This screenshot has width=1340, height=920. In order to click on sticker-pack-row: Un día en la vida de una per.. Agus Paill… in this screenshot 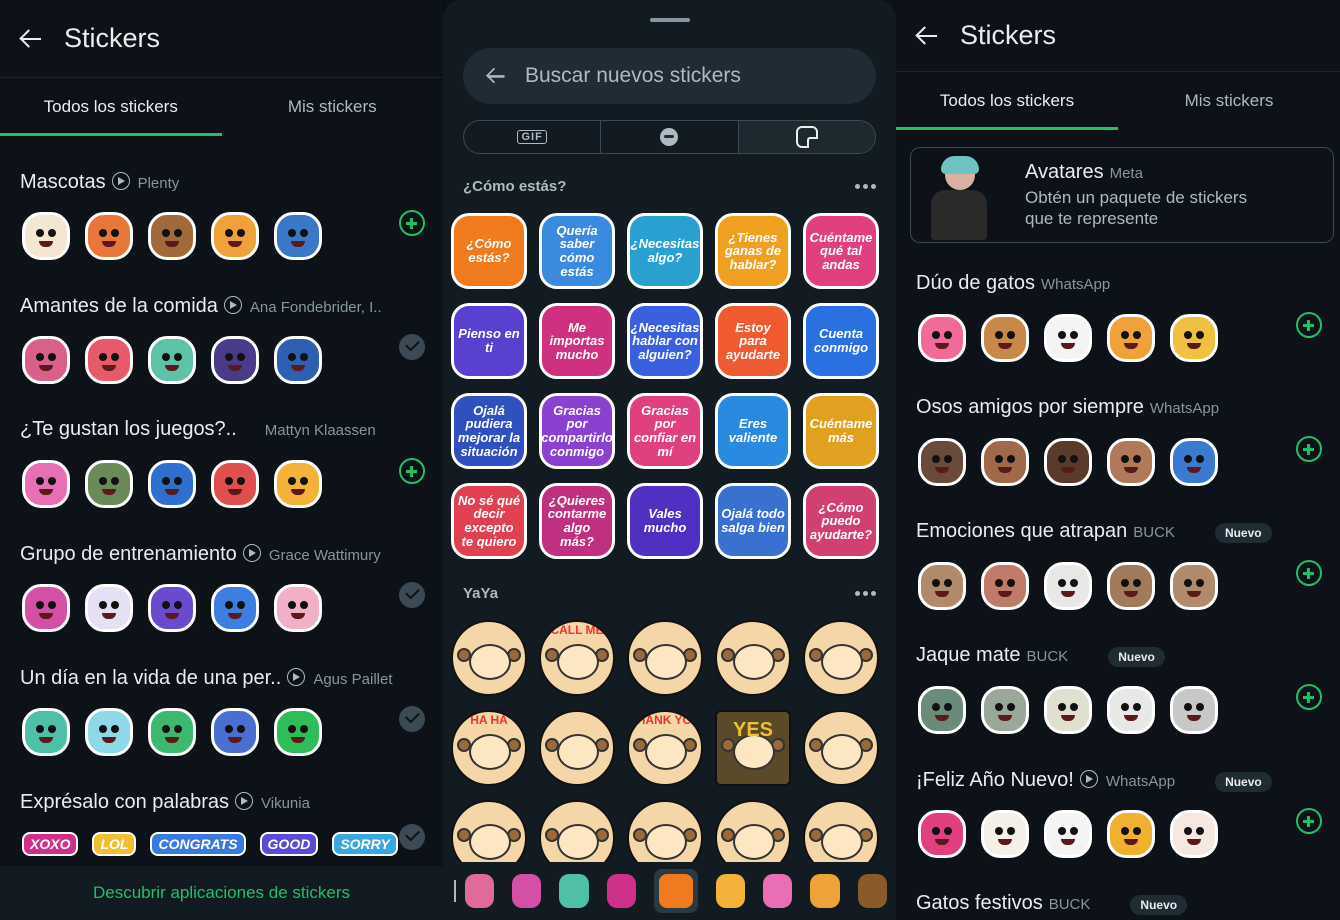, I will do `click(221, 711)`.